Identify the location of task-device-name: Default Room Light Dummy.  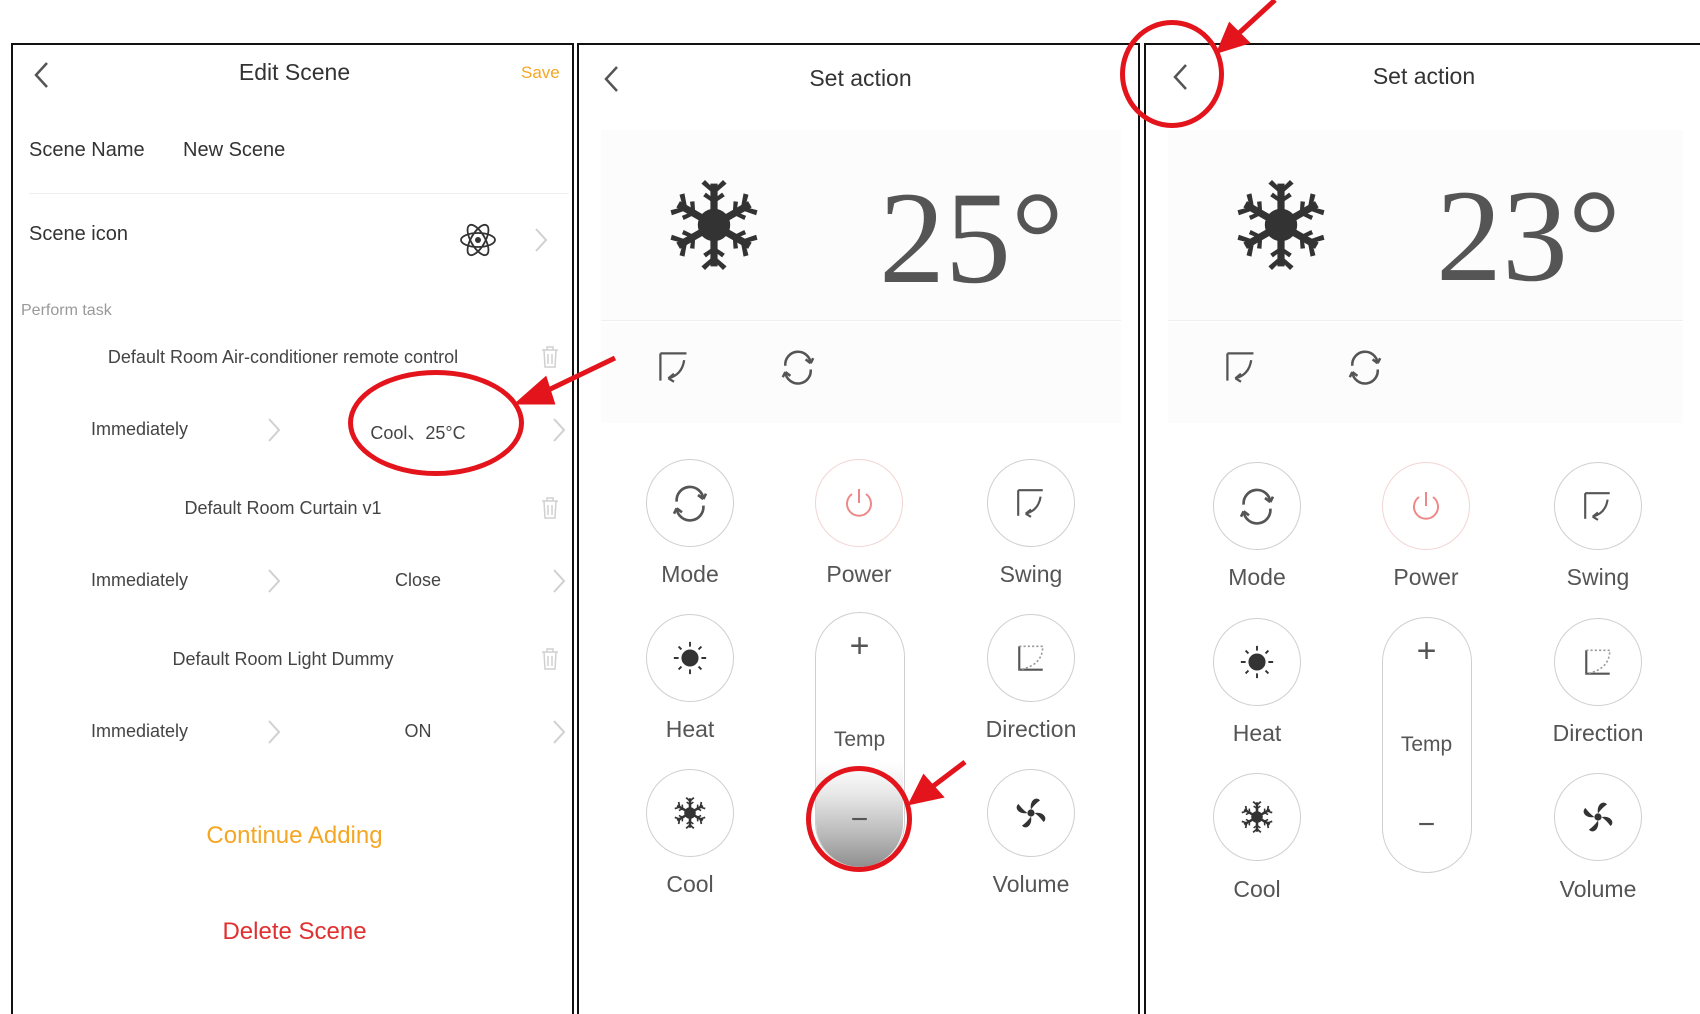
(283, 659).